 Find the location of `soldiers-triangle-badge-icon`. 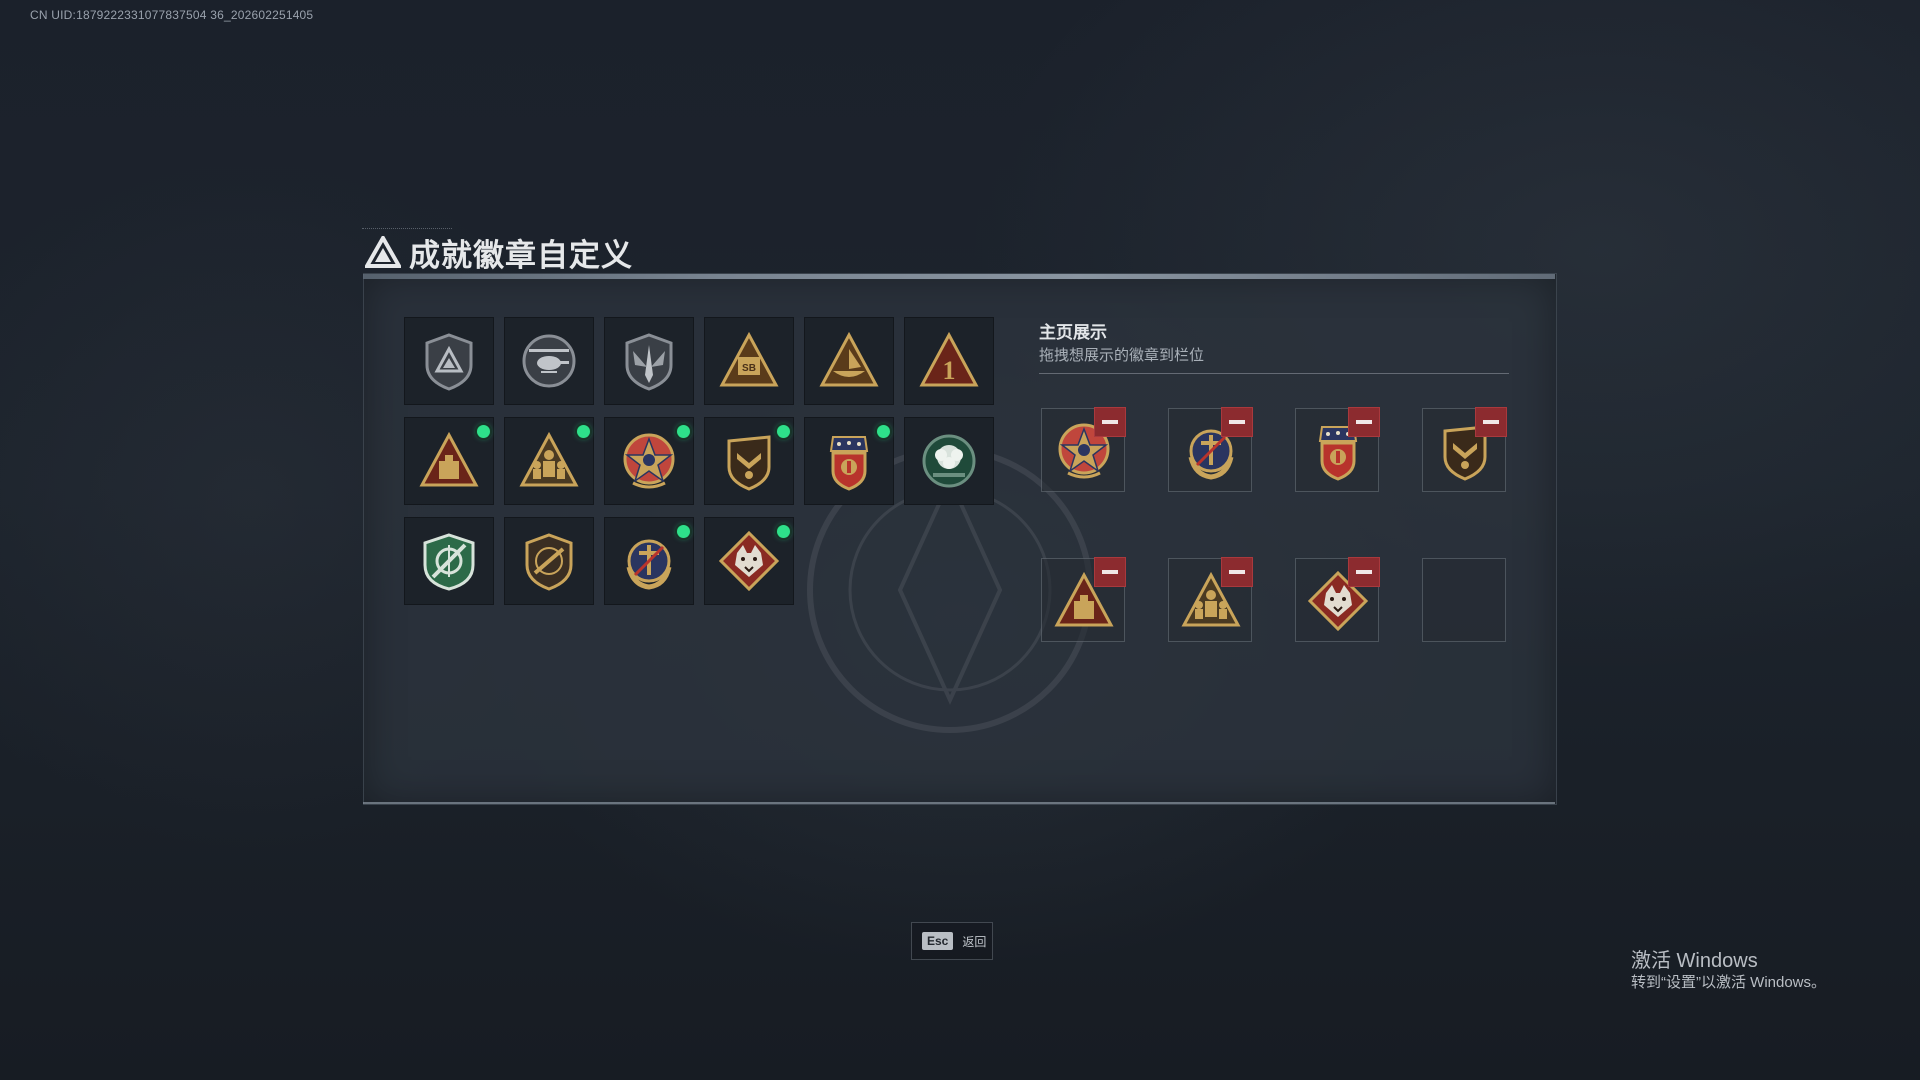

soldiers-triangle-badge-icon is located at coordinates (549, 459).